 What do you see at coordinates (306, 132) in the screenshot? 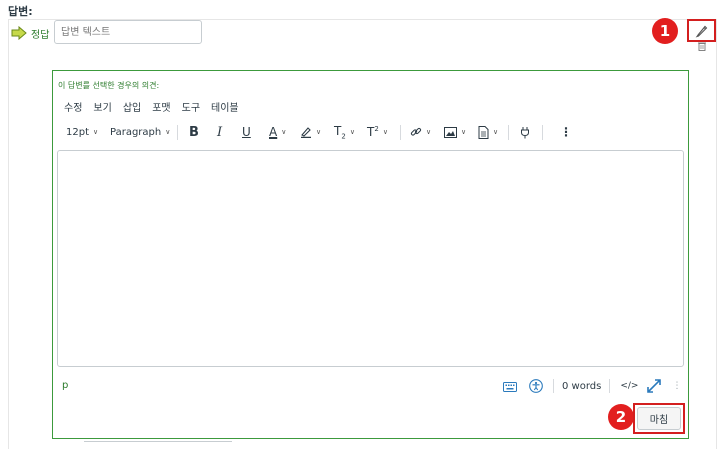
I see `highlighter-icon` at bounding box center [306, 132].